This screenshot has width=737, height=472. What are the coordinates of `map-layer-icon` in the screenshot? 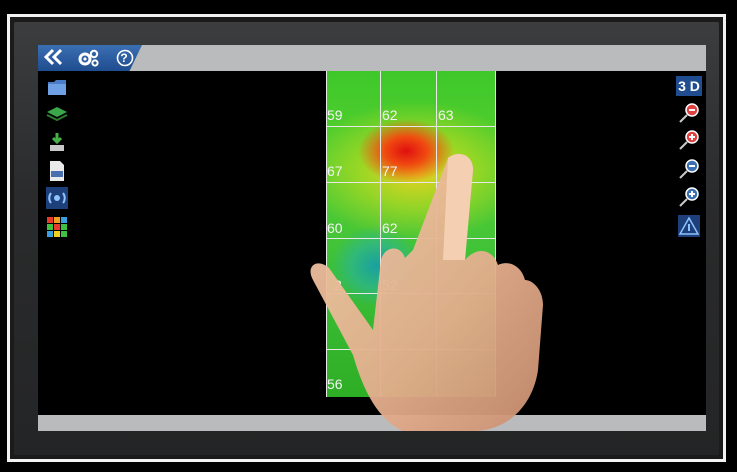 It's located at (57, 114).